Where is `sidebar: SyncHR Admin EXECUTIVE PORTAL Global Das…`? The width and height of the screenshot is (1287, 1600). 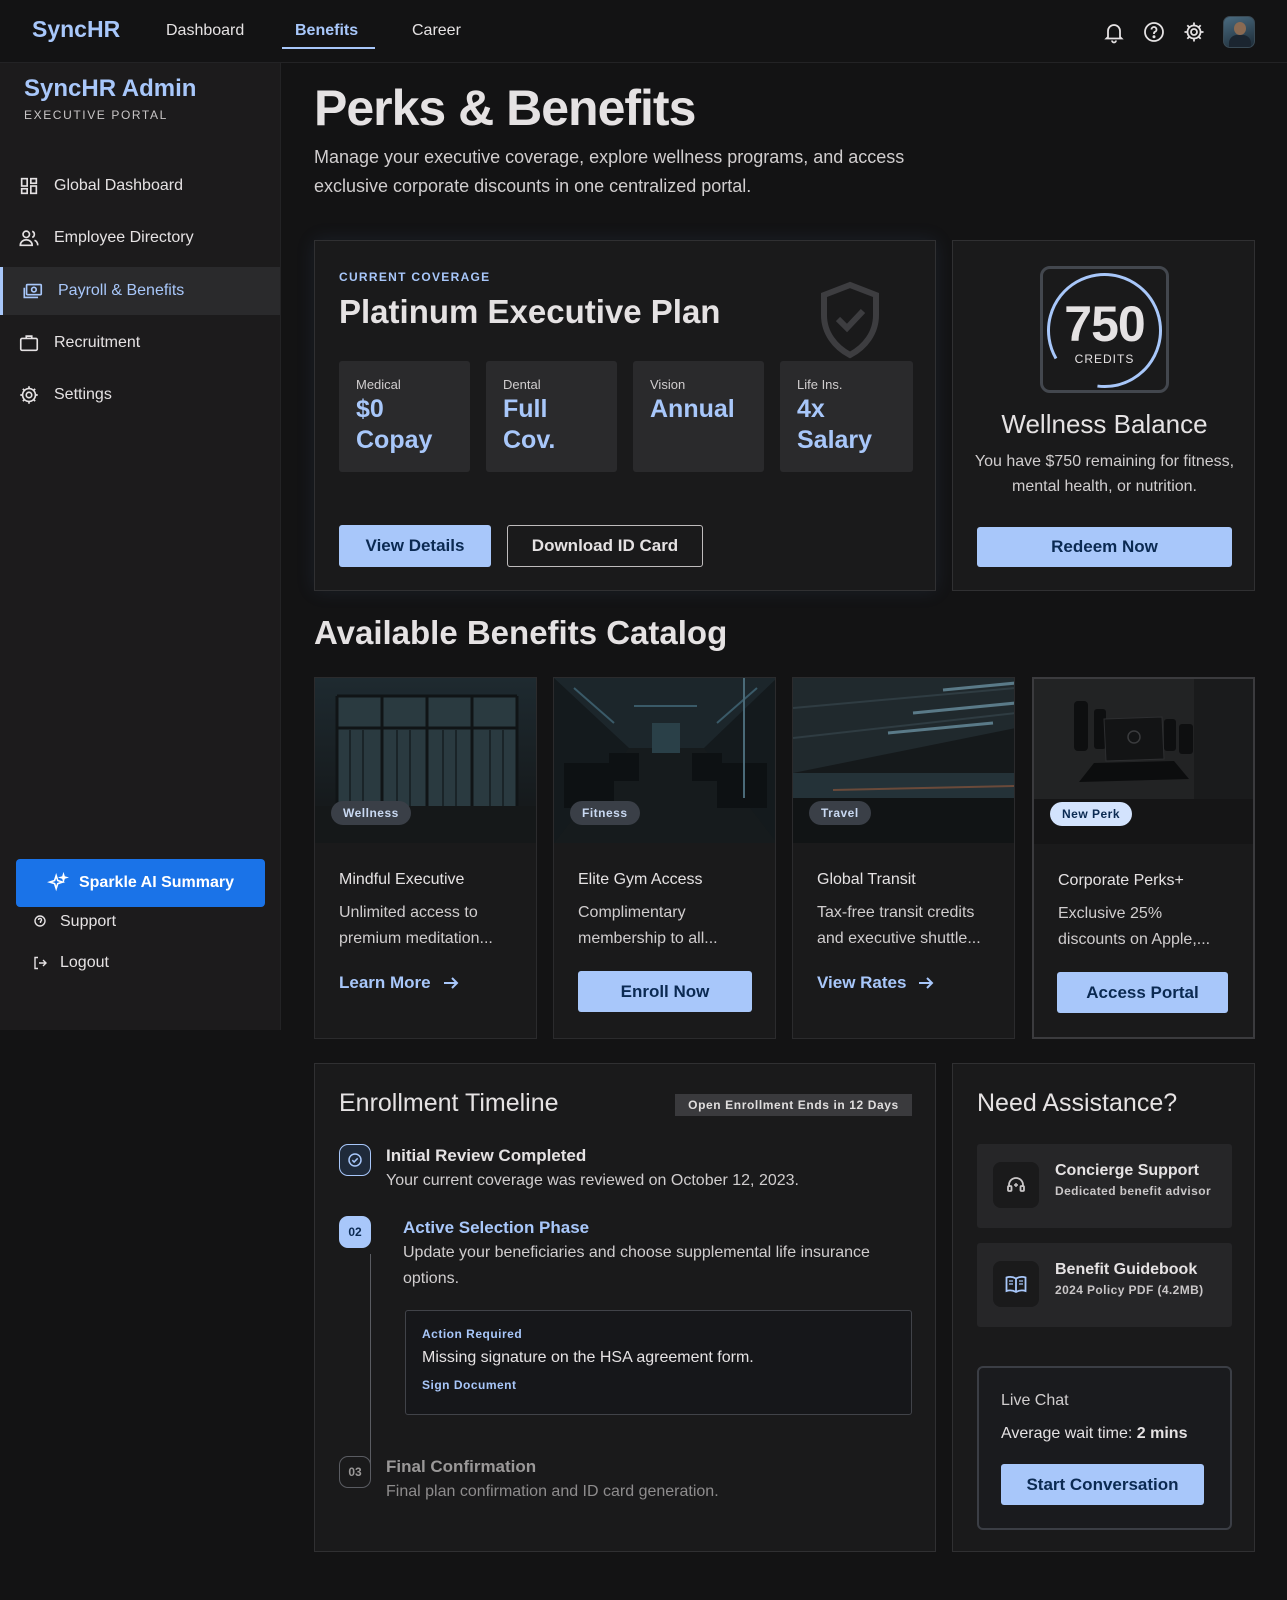 sidebar: SyncHR Admin EXECUTIVE PORTAL Global Das… is located at coordinates (140, 546).